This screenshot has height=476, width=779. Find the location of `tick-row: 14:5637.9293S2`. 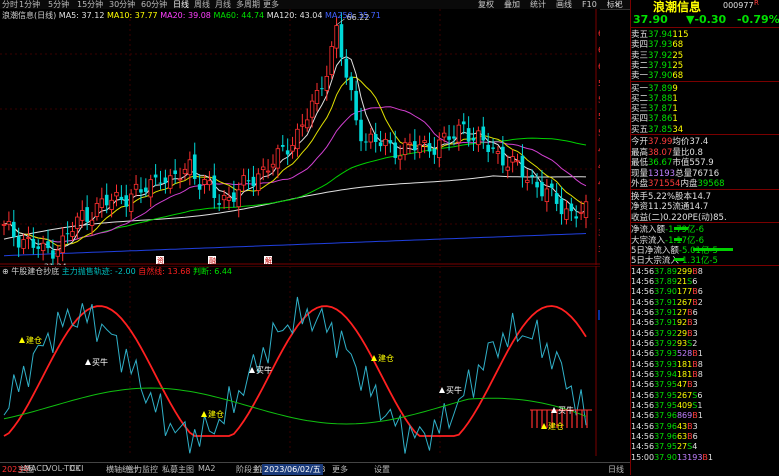

tick-row: 14:5637.9293S2 is located at coordinates (705, 344).